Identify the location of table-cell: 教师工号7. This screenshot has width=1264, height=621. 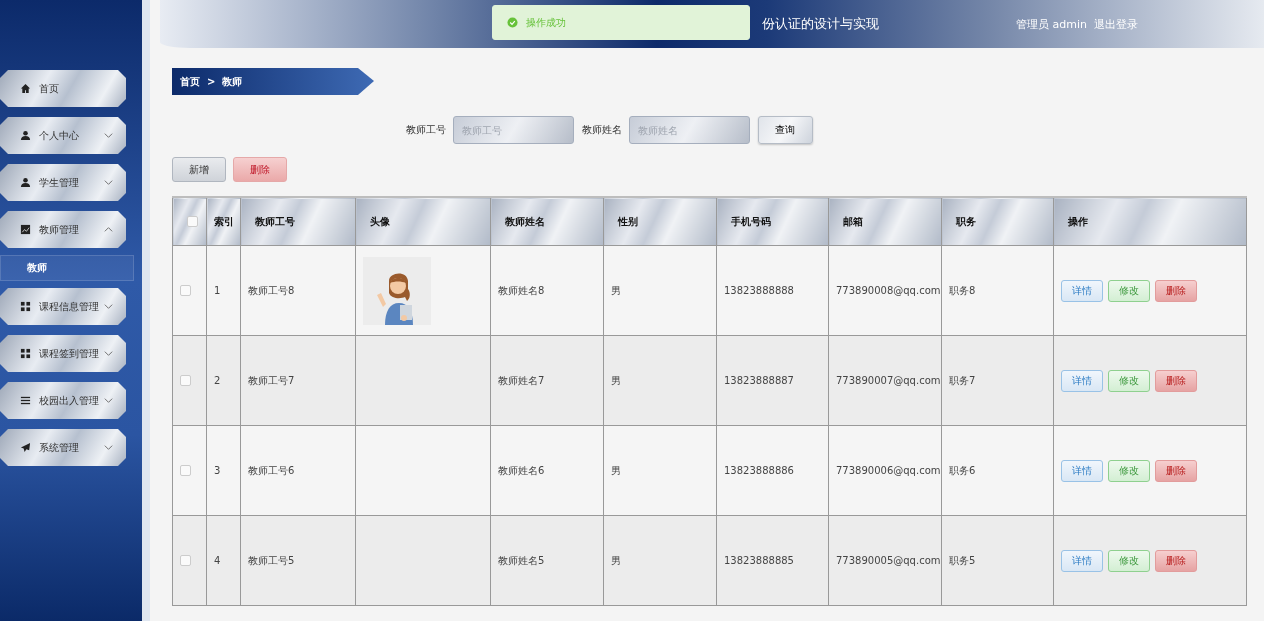
(271, 380).